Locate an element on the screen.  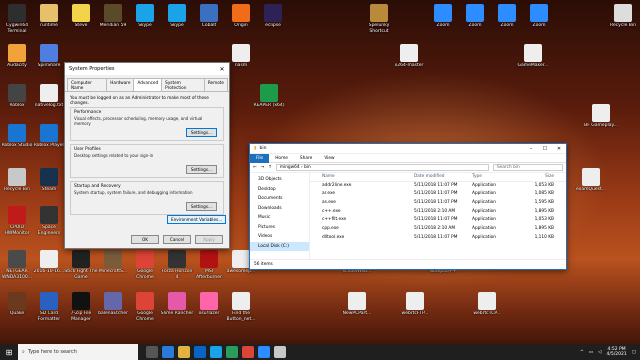
desktop-icon: SpinShare is located at coordinates (49, 56).